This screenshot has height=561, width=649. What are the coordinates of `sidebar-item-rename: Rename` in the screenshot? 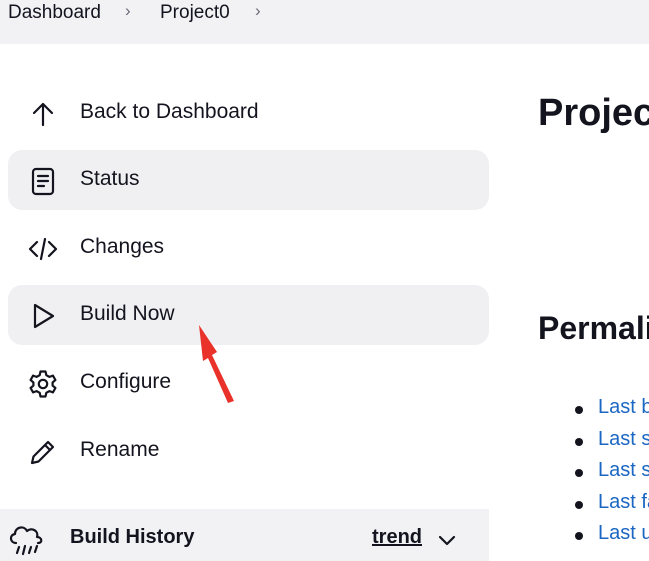 It's located at (248, 451).